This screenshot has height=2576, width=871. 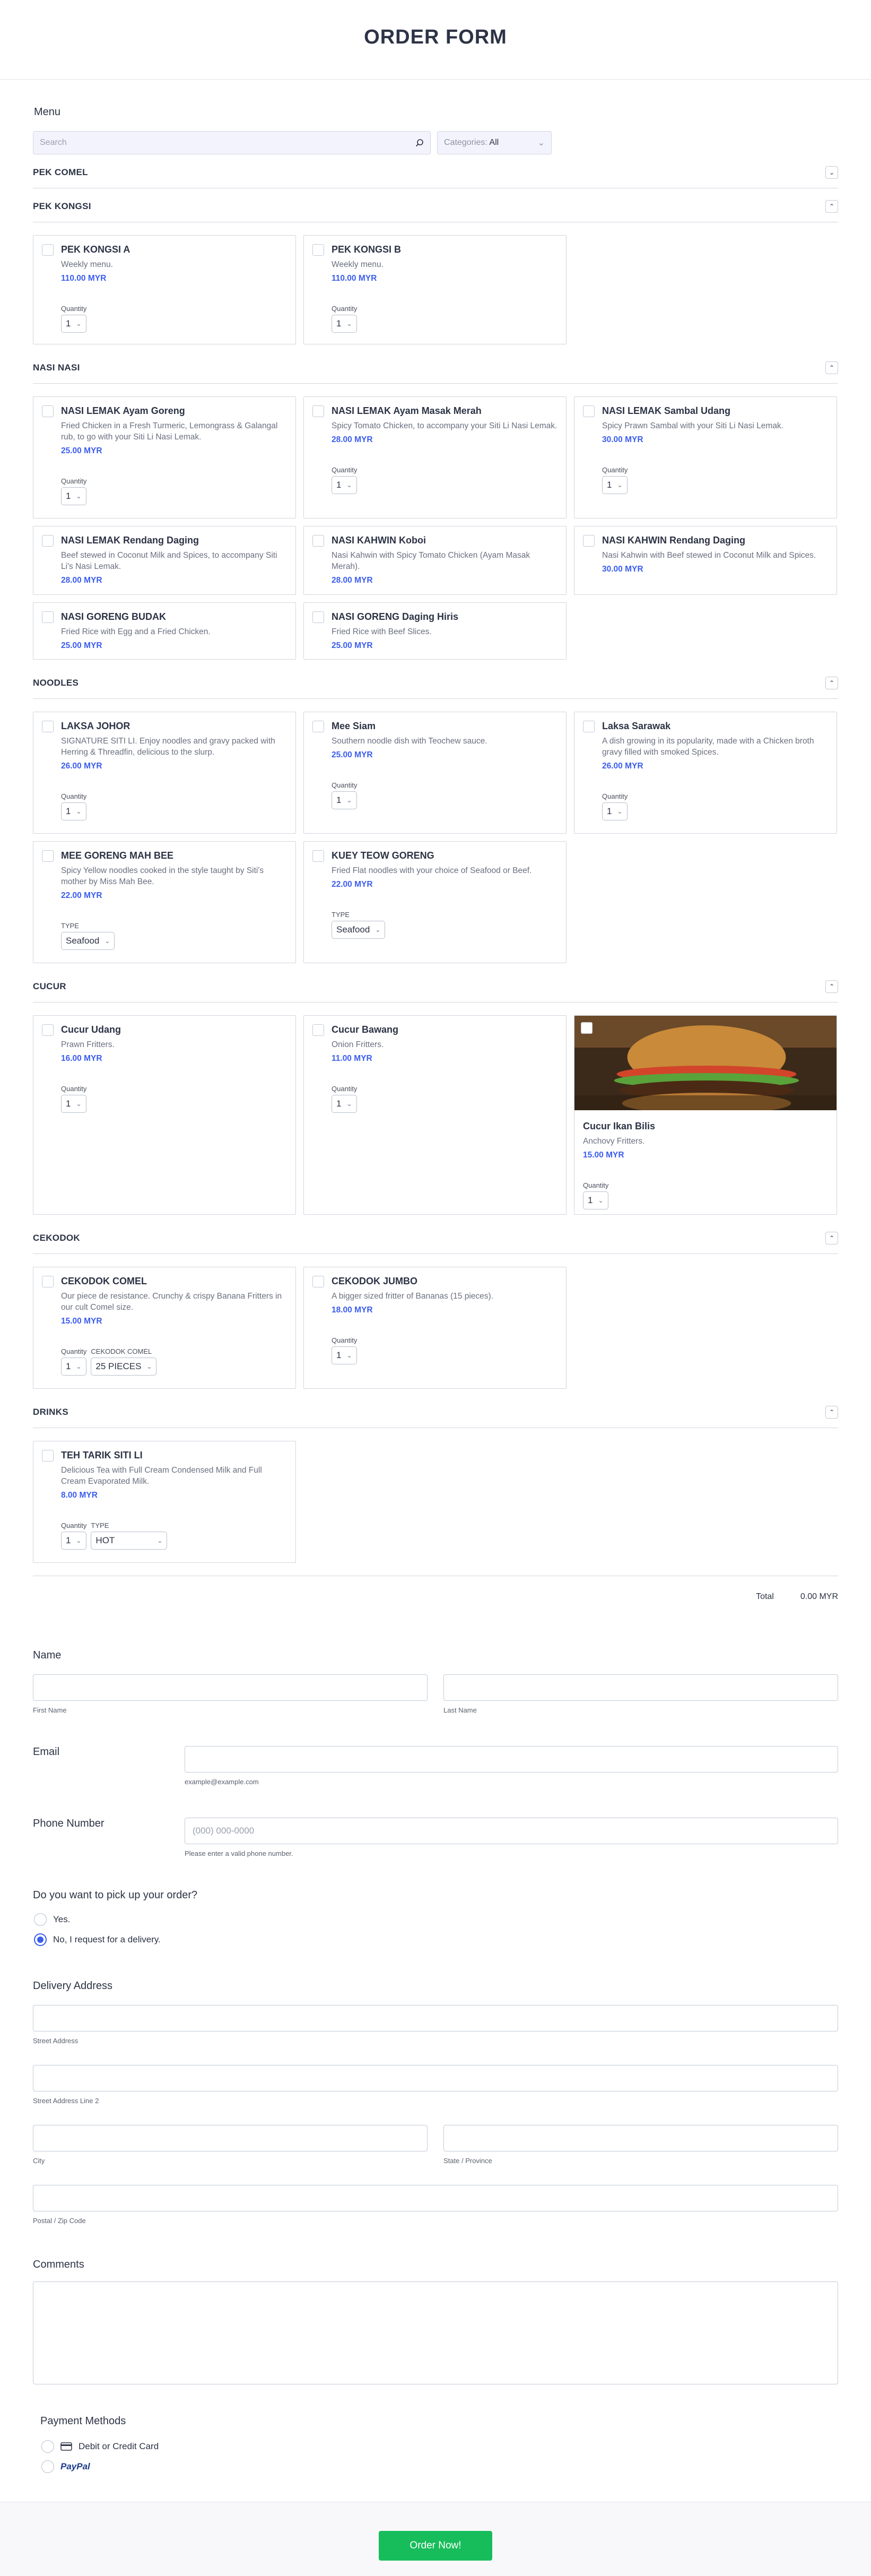 What do you see at coordinates (435, 986) in the screenshot?
I see `section-header-cucur: CUCUR ⌃` at bounding box center [435, 986].